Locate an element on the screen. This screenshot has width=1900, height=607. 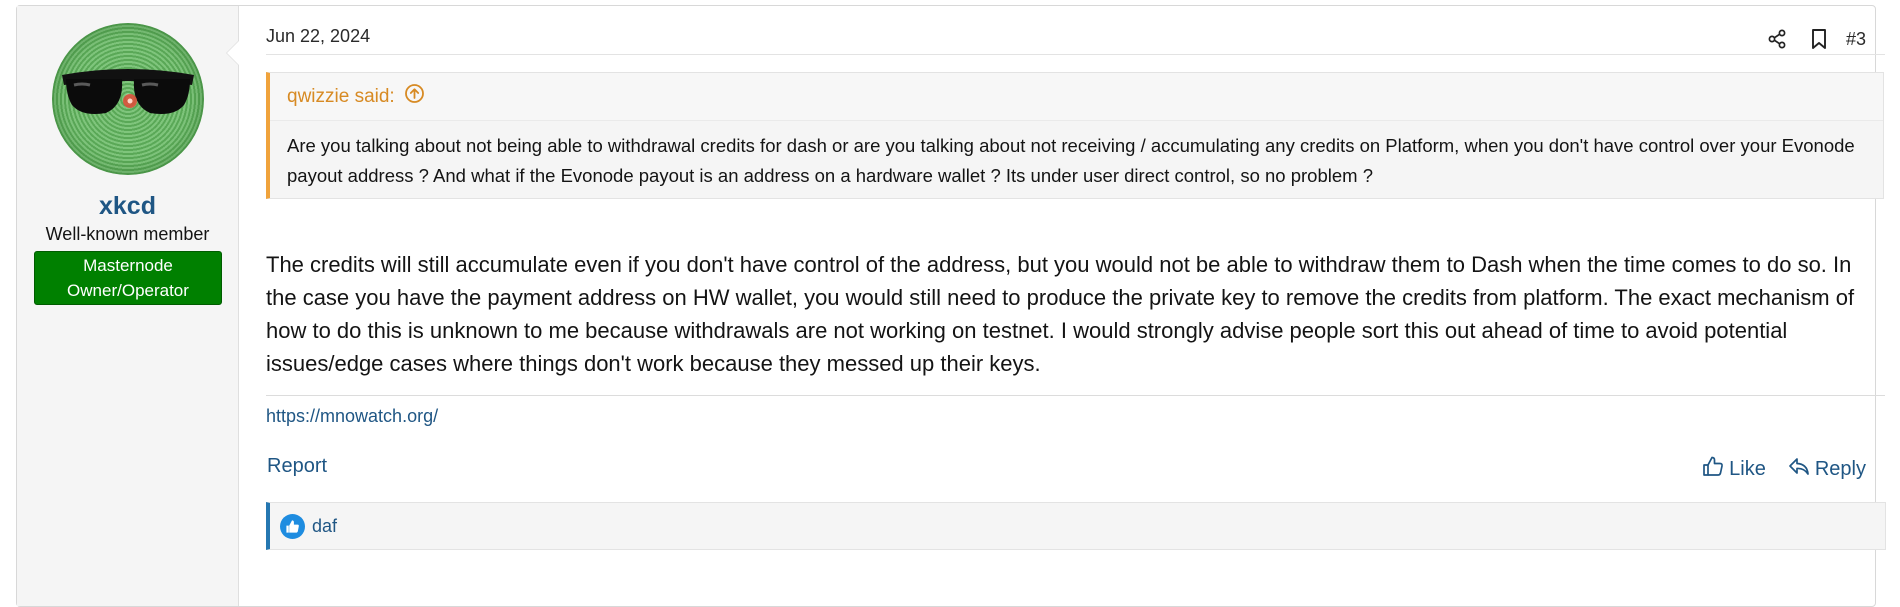
quote-author: qwizzie said: is located at coordinates (341, 97).